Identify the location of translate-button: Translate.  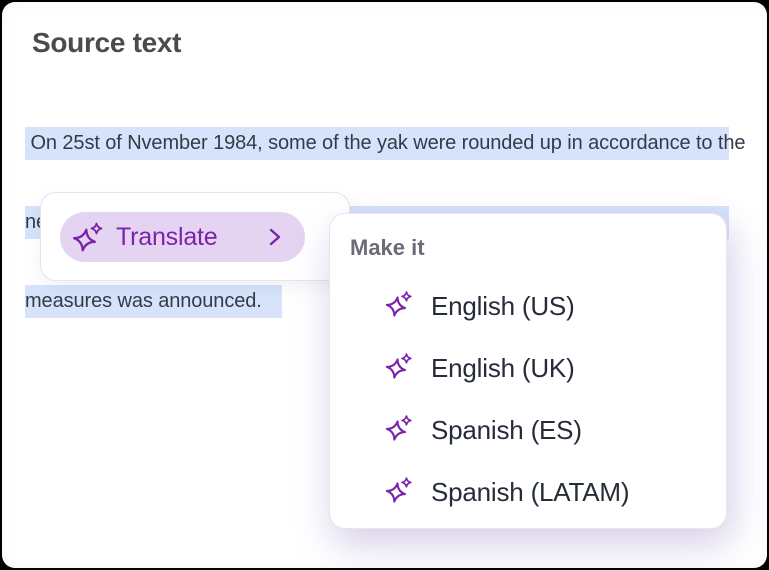
(182, 237).